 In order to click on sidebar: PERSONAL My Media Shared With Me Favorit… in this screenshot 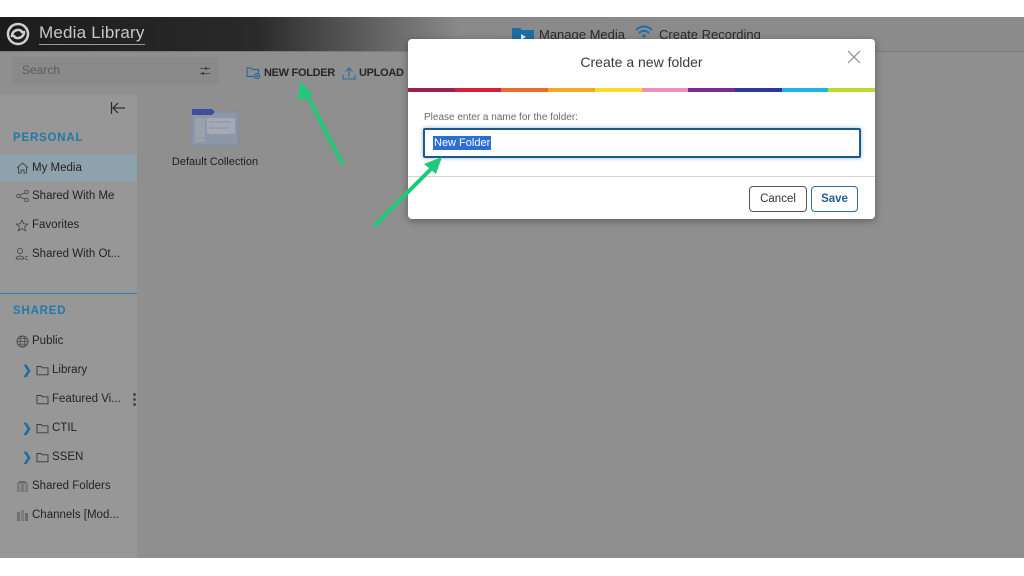, I will do `click(68, 326)`.